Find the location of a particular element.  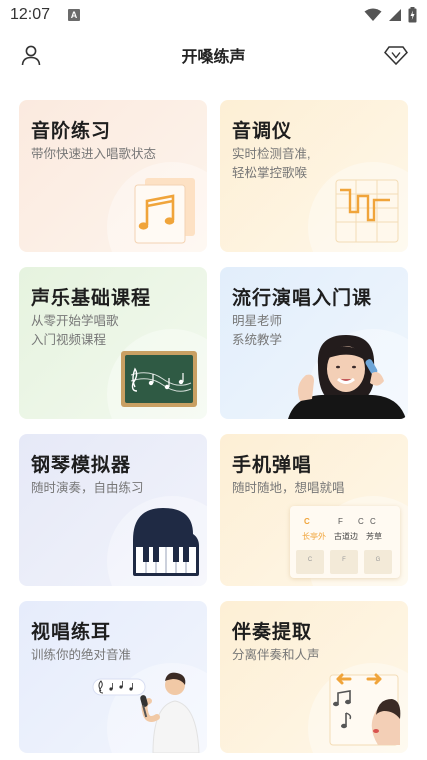

card-title: 声乐基础课程 is located at coordinates (91, 298).